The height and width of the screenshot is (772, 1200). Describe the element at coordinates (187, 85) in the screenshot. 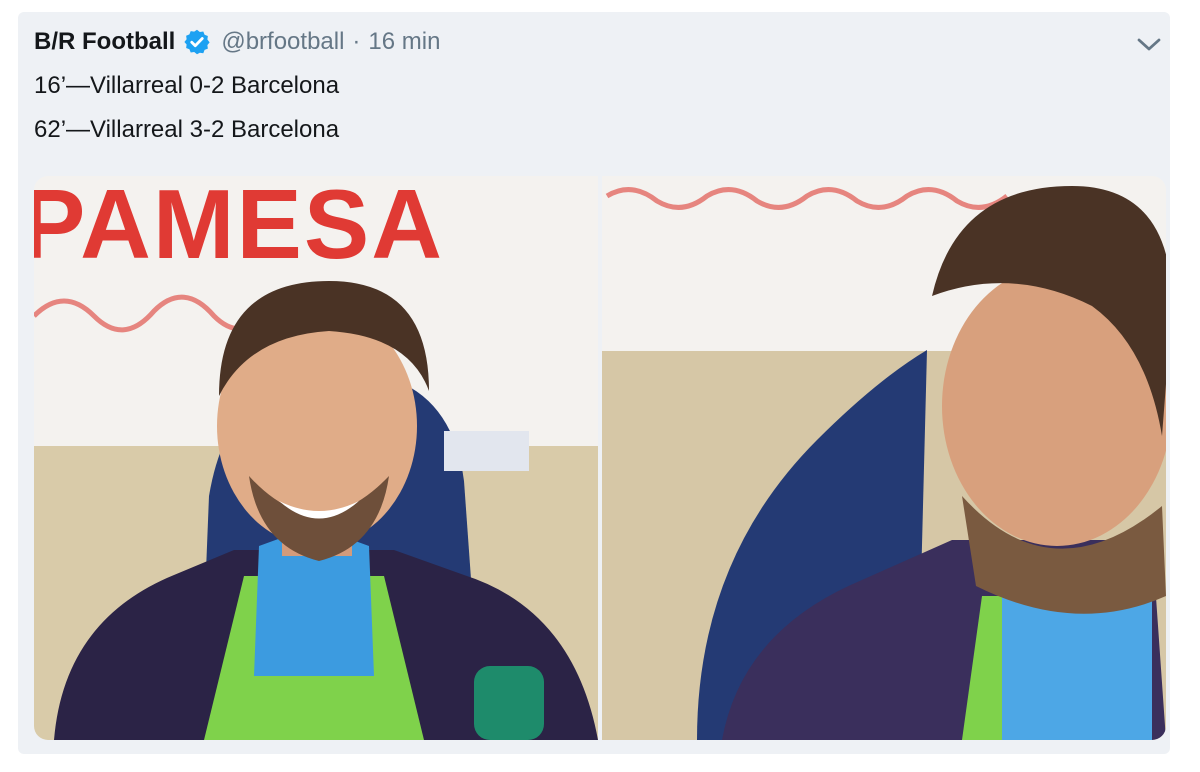

I see `tweet-text-line-1: 16’—Villarreal 0-2 Barcelona` at that location.